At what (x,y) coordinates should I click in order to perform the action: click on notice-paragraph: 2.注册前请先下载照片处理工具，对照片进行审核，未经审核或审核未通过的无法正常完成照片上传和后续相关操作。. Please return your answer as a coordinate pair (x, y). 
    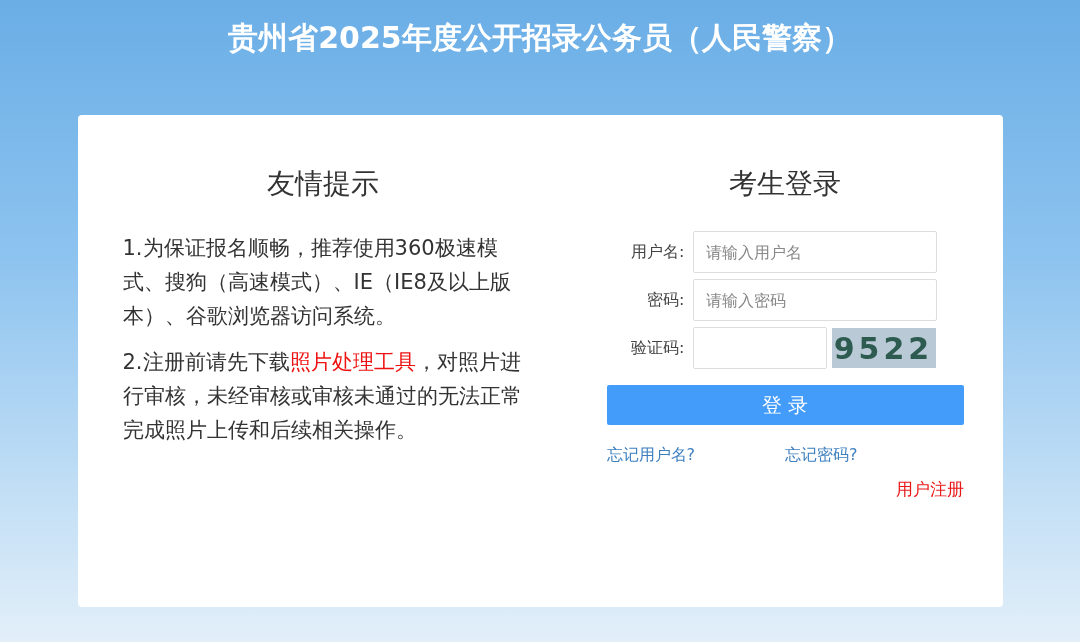
    Looking at the image, I should click on (322, 396).